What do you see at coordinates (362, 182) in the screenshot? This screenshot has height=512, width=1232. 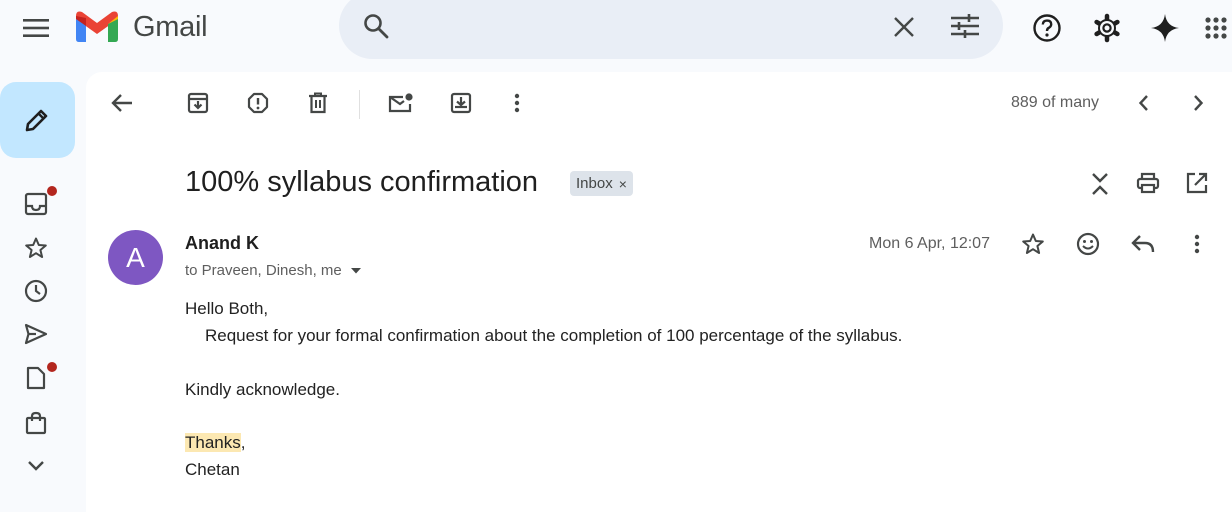 I see `email-subject: 100% syllabus confirmation` at bounding box center [362, 182].